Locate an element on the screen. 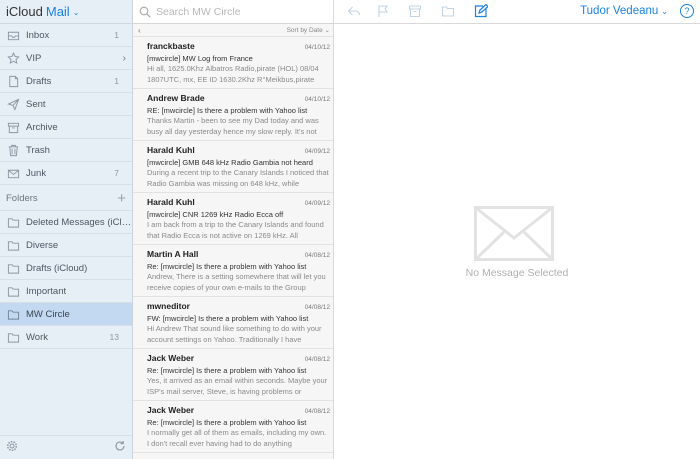 This screenshot has height=459, width=700. sidebar-item-label: VIP is located at coordinates (34, 58).